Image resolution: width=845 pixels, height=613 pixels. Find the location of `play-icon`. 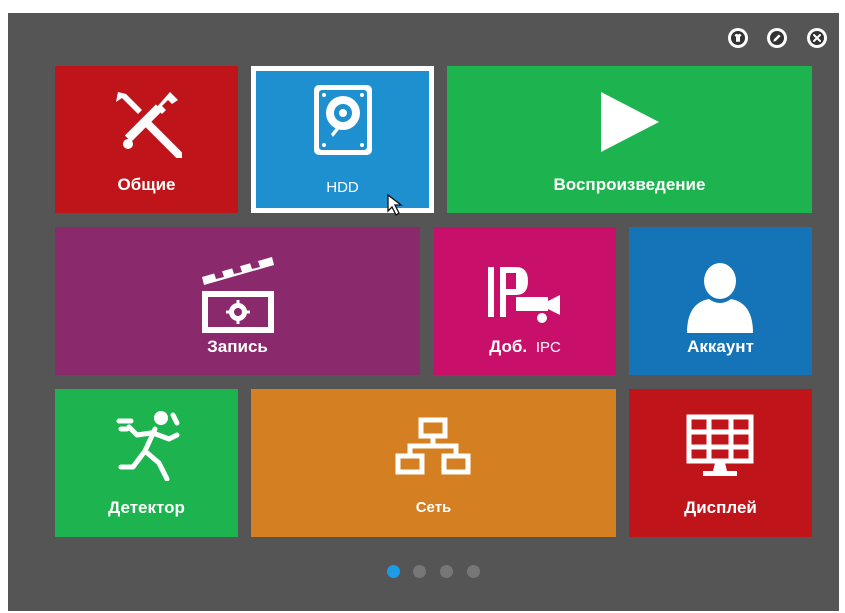

play-icon is located at coordinates (630, 122).